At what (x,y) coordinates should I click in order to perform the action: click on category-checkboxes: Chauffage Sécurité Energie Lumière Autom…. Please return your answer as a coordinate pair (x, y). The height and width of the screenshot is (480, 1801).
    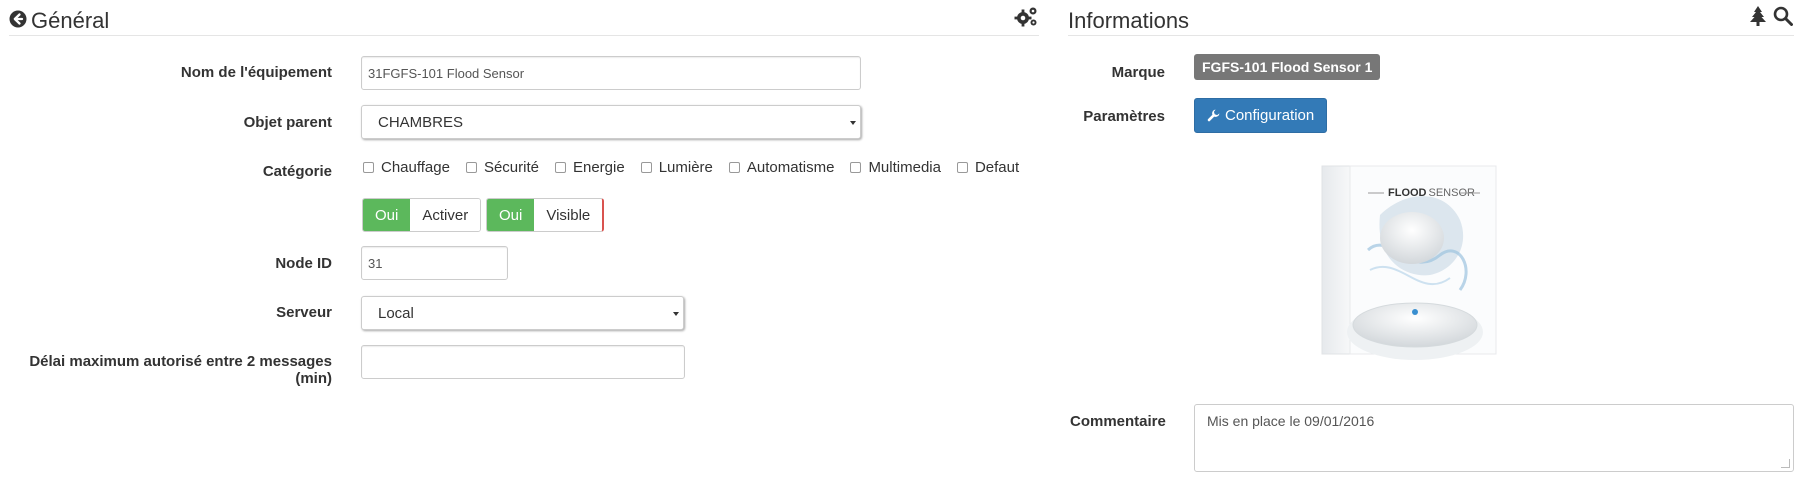
    Looking at the image, I should click on (699, 167).